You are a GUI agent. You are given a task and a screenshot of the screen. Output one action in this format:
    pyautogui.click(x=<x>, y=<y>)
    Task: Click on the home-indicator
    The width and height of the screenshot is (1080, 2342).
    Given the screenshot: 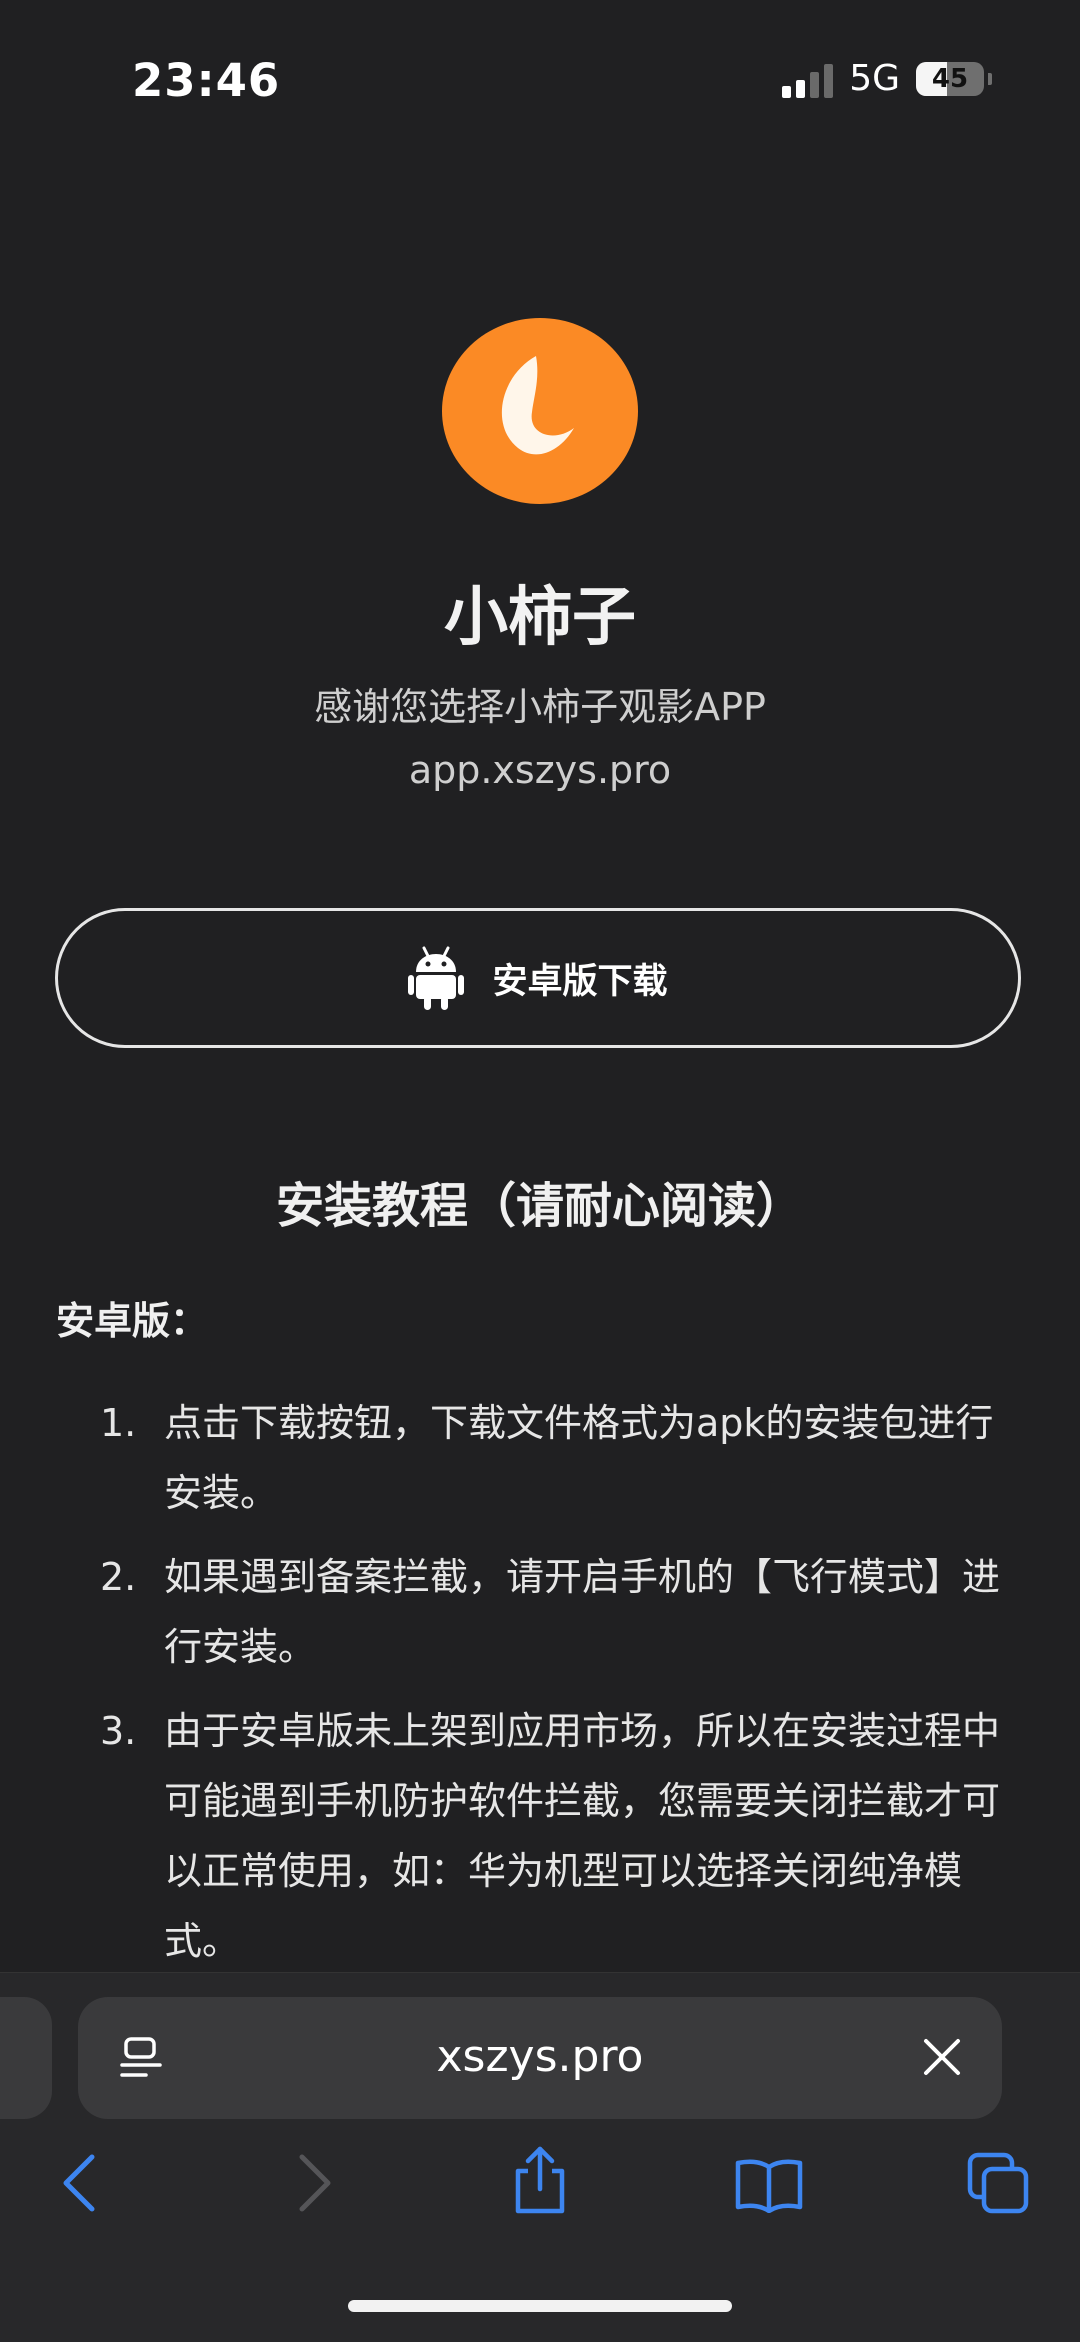 What is the action you would take?
    pyautogui.click(x=540, y=2306)
    